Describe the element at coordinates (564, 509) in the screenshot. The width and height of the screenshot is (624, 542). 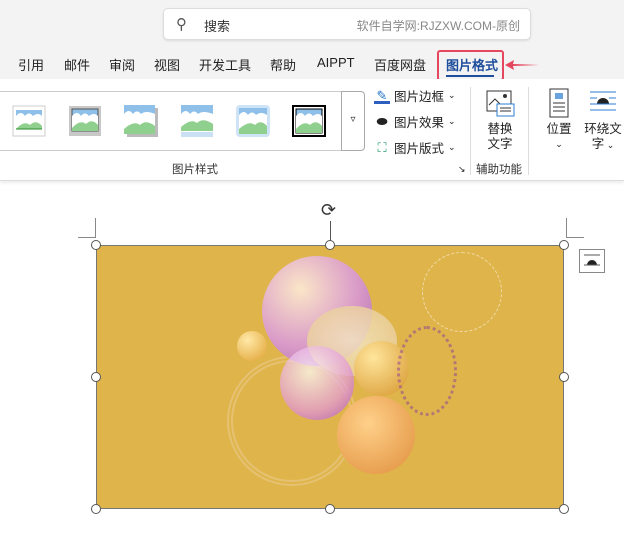
I see `resize-handle-se` at that location.